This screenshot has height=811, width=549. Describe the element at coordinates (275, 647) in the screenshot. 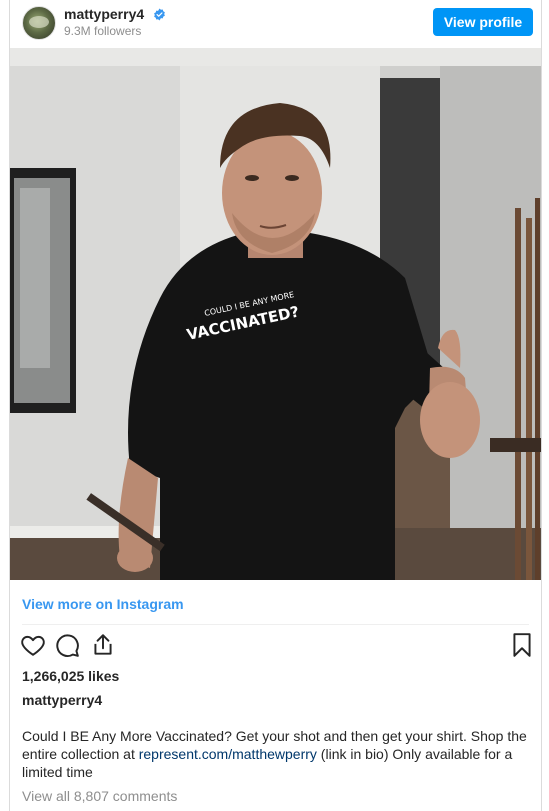

I see `action-bar` at that location.